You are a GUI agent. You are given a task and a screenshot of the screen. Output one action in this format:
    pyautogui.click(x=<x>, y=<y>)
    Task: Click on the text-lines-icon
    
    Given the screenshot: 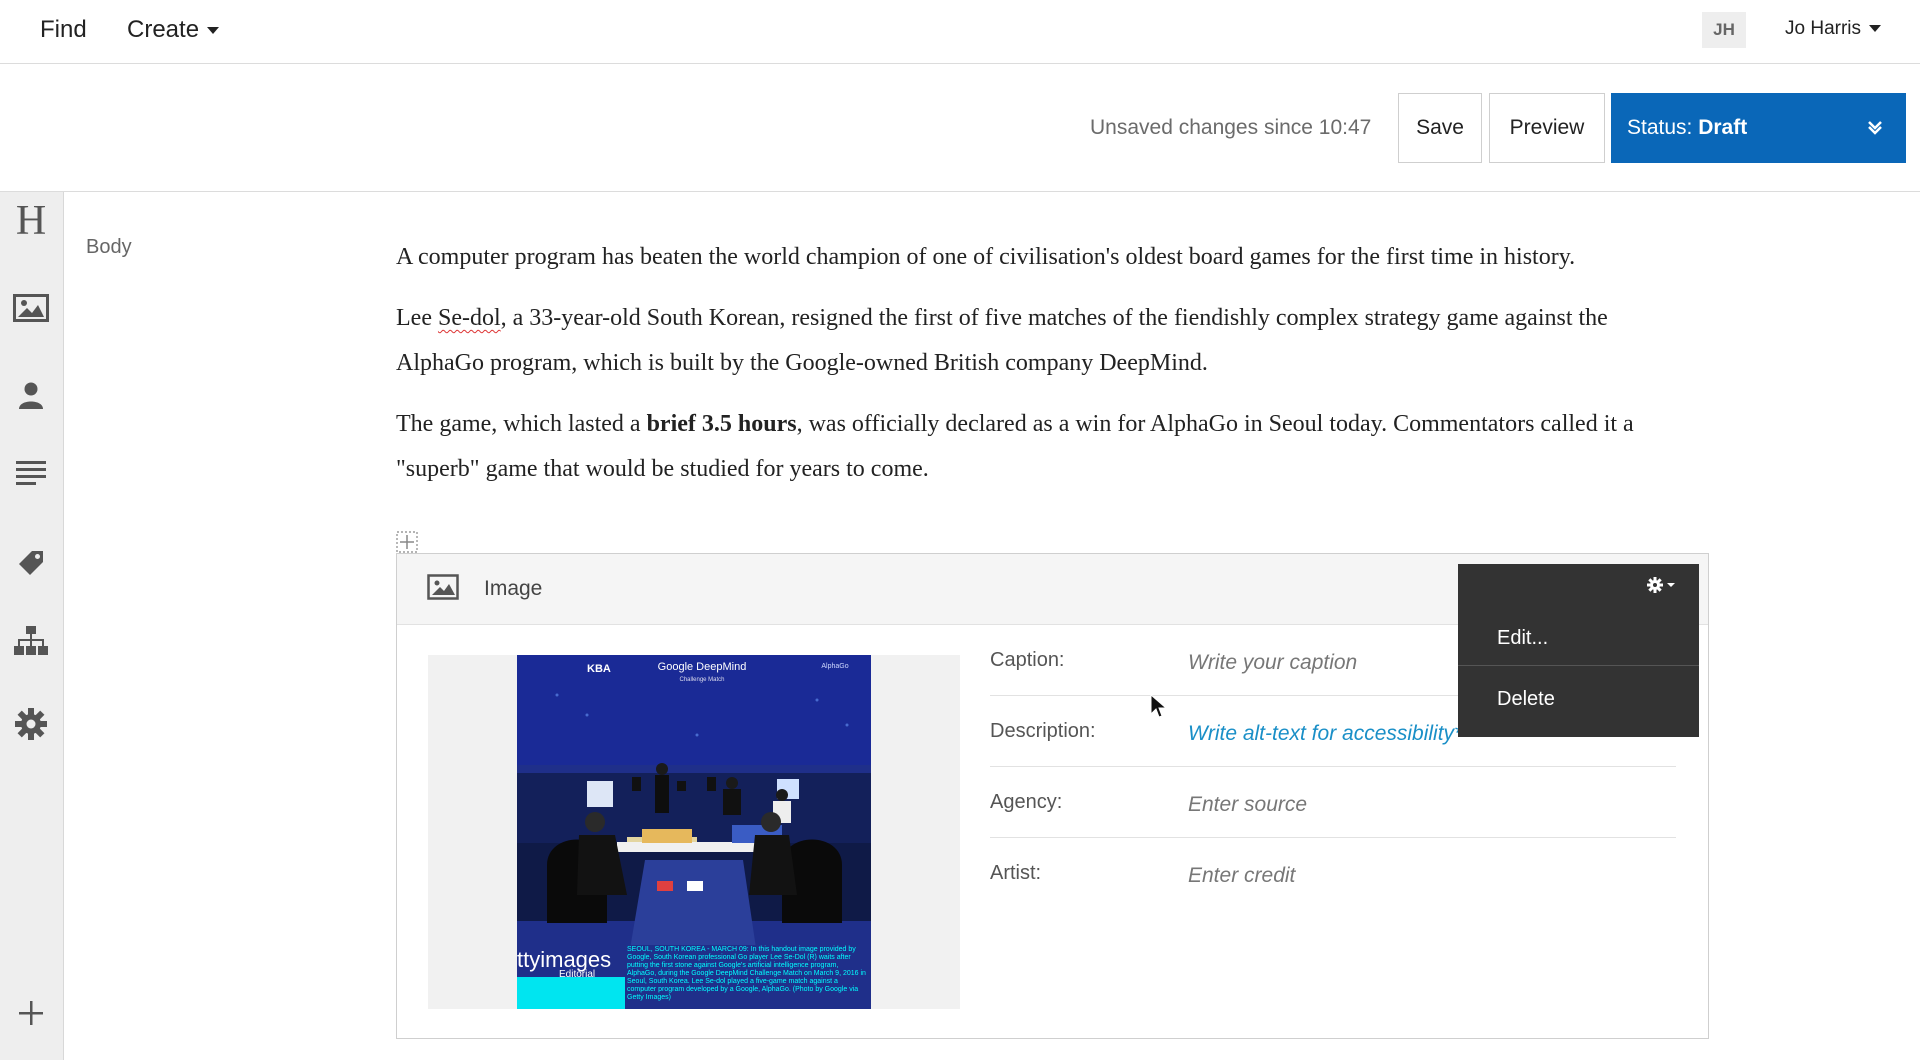 What is the action you would take?
    pyautogui.click(x=31, y=474)
    